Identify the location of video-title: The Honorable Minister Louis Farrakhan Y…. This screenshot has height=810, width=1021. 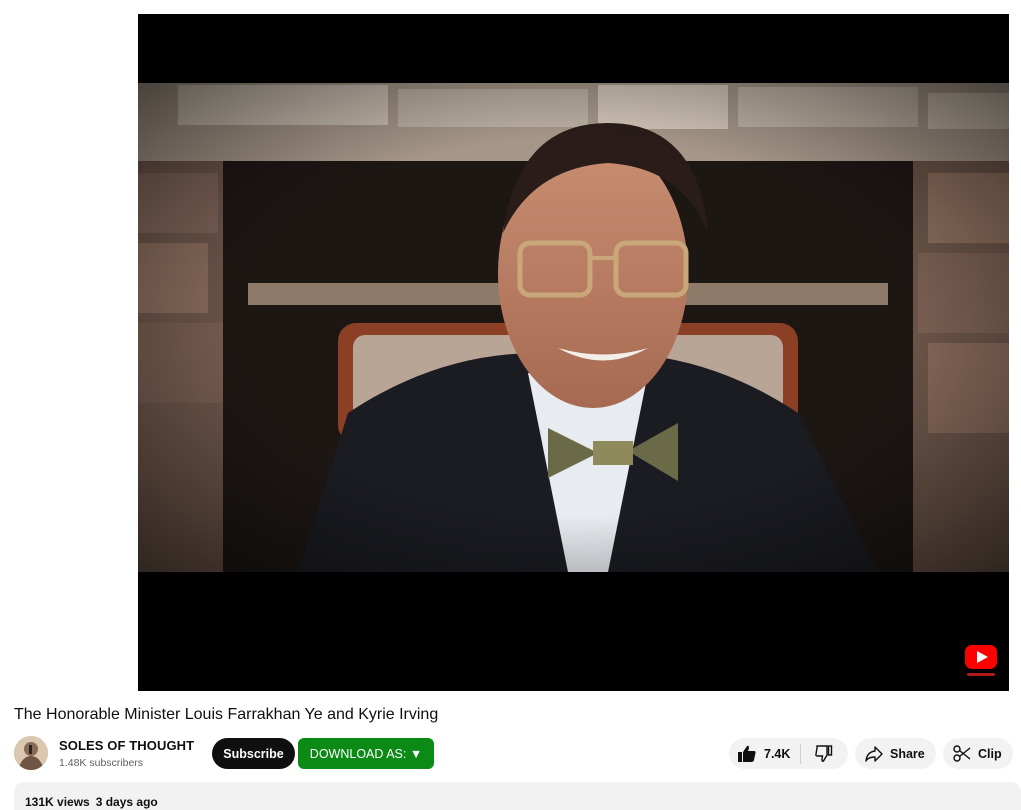
(226, 714).